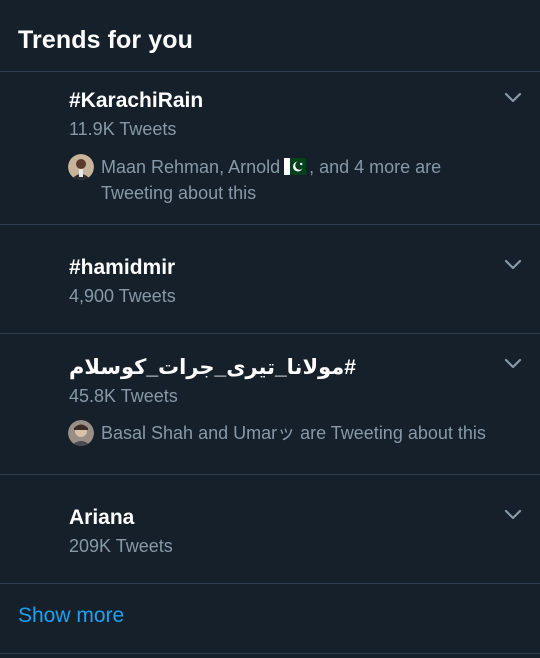 The image size is (540, 658). What do you see at coordinates (102, 517) in the screenshot?
I see `trend-name: Ariana` at bounding box center [102, 517].